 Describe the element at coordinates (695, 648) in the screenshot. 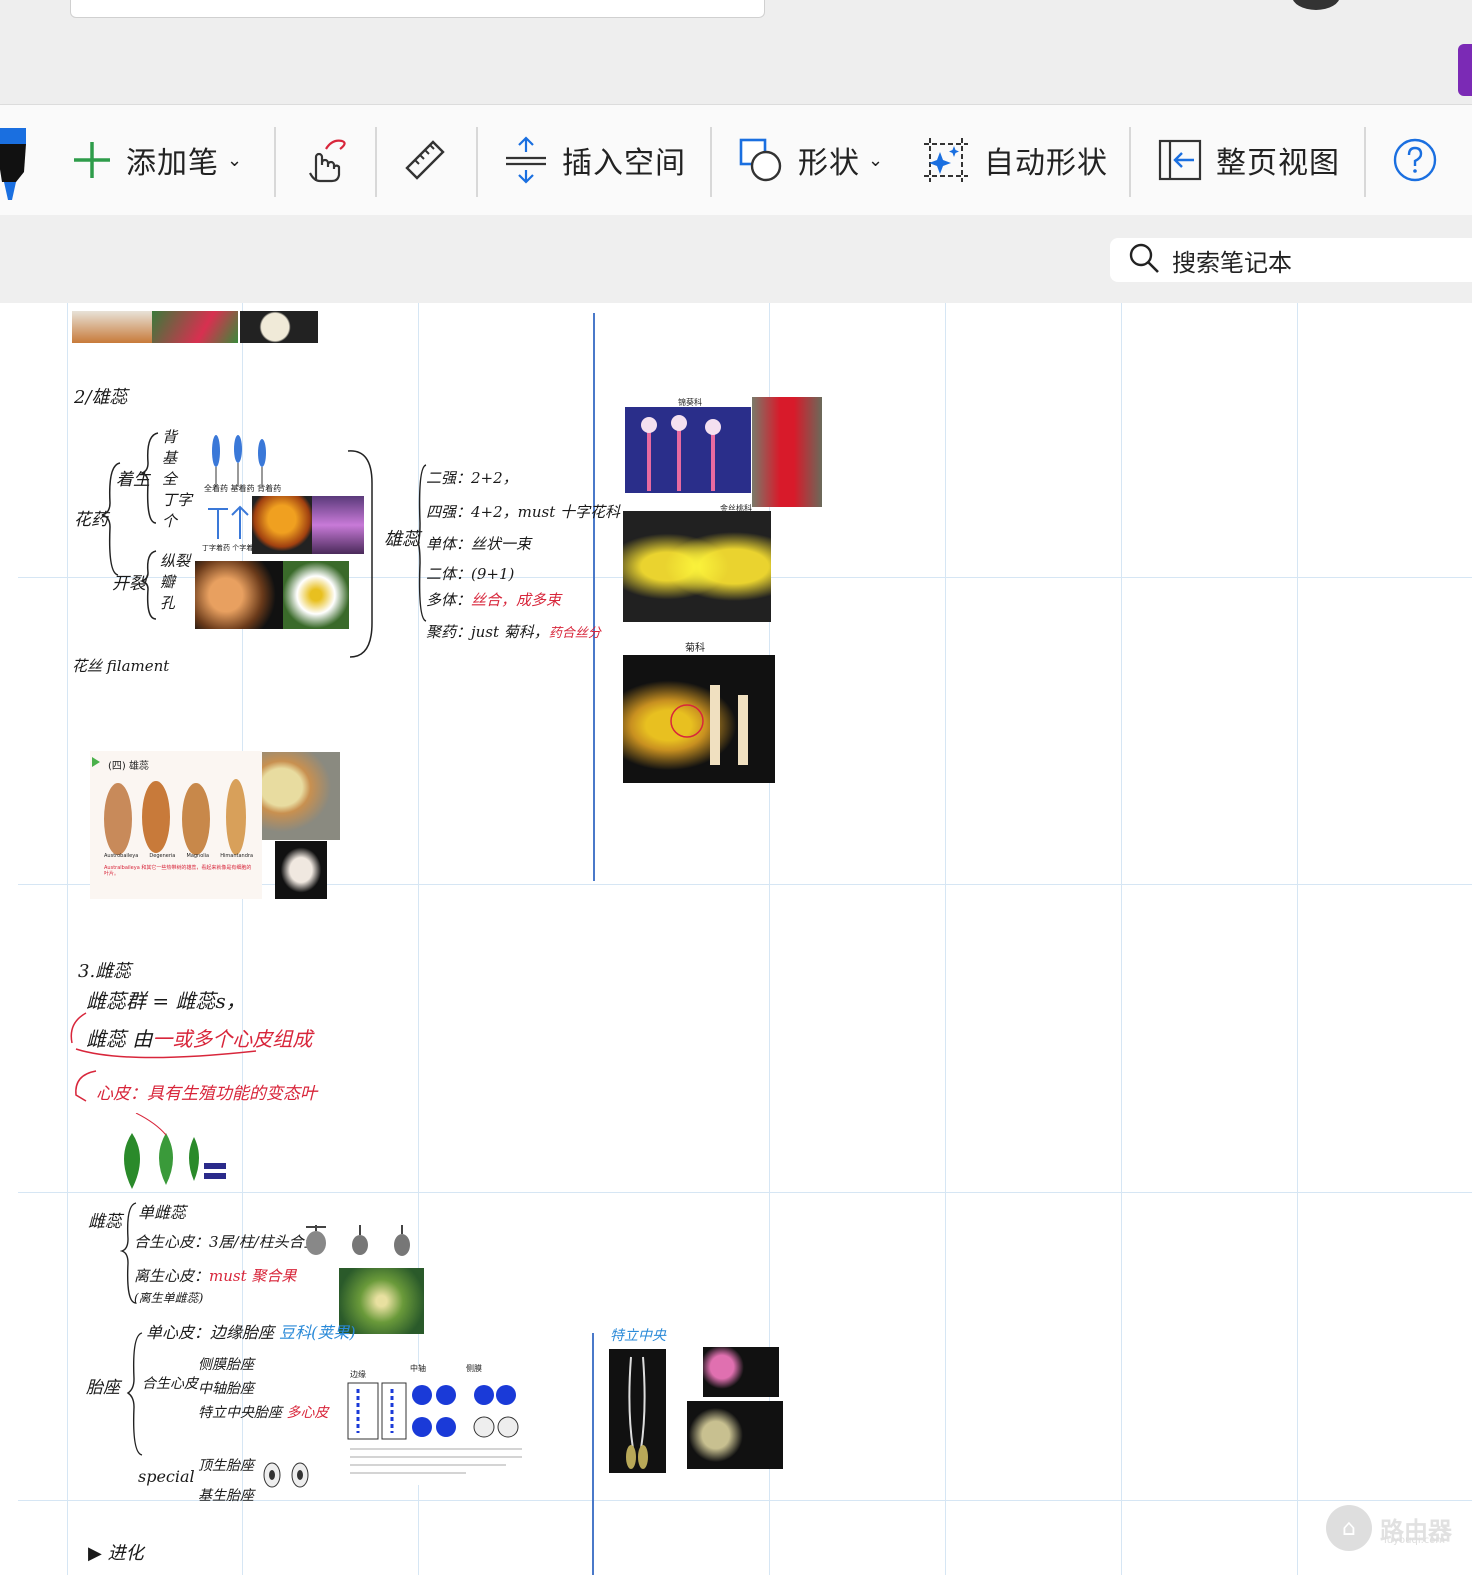

I see `caption: 菊科` at that location.